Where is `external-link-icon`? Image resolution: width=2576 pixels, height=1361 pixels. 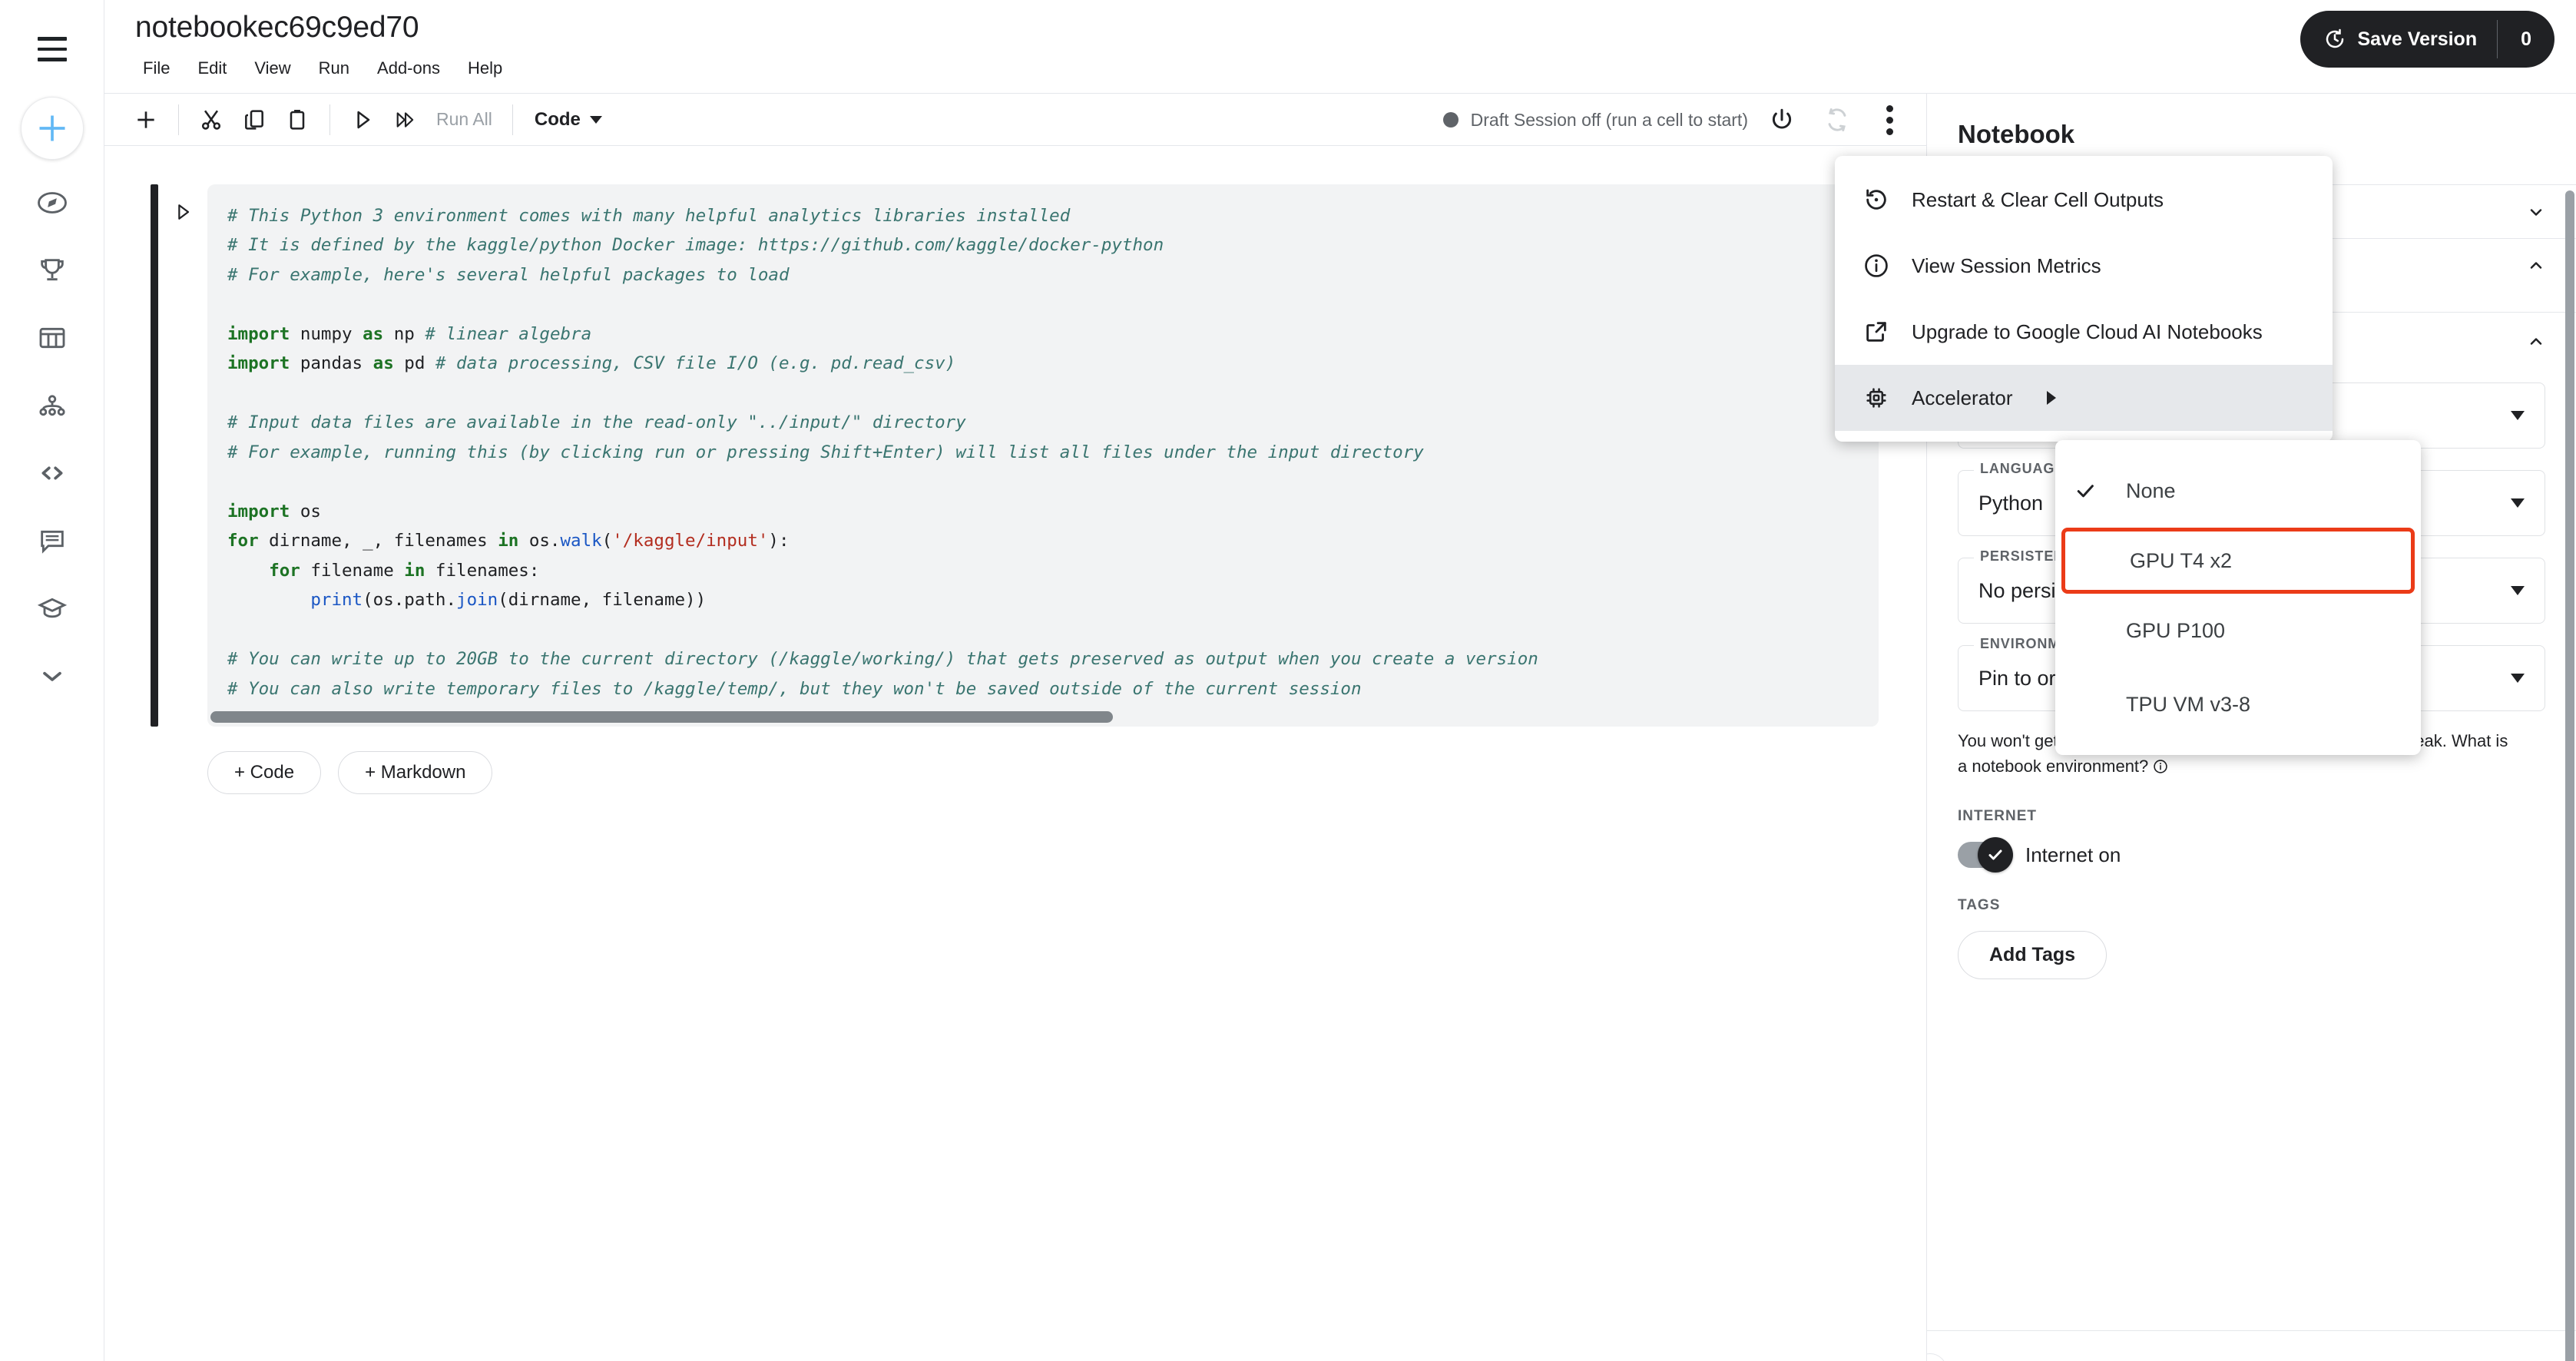
external-link-icon is located at coordinates (1876, 332).